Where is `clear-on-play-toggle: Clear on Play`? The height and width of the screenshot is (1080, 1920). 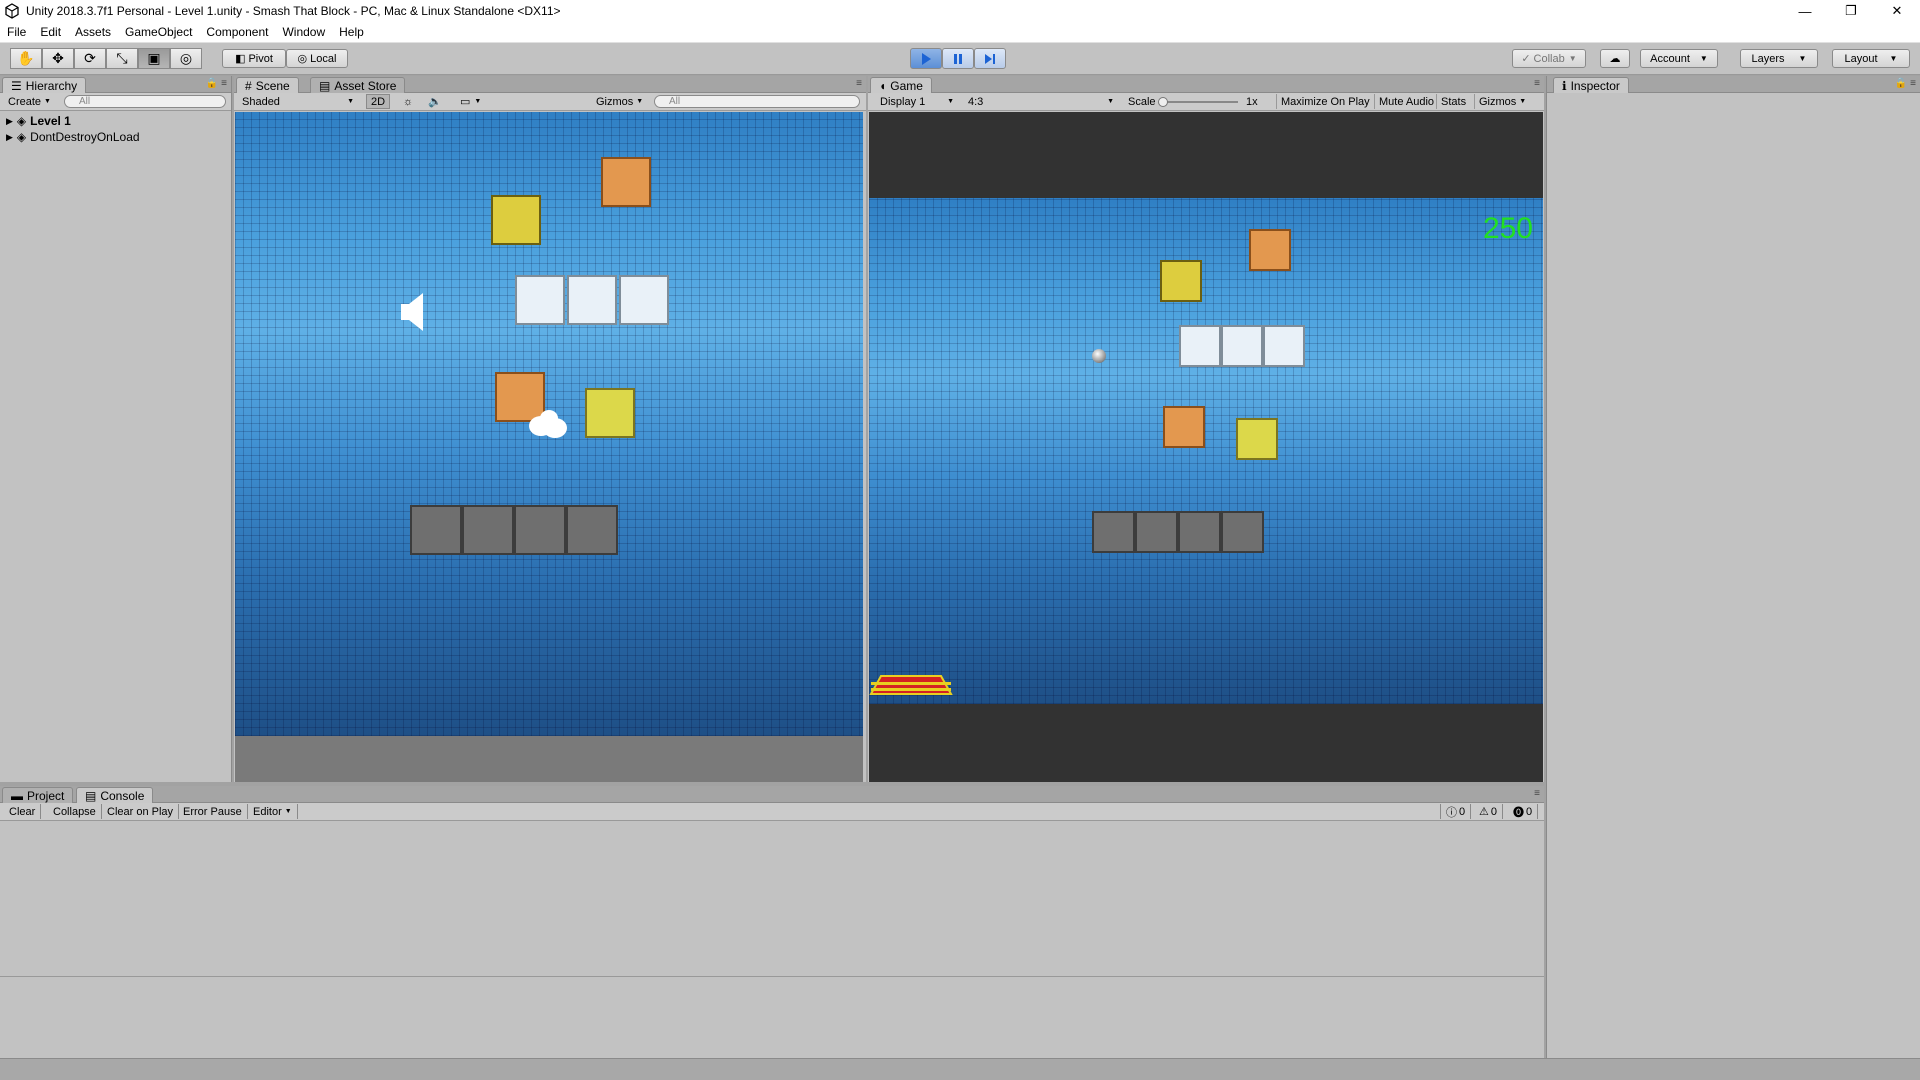
clear-on-play-toggle: Clear on Play is located at coordinates (141, 811).